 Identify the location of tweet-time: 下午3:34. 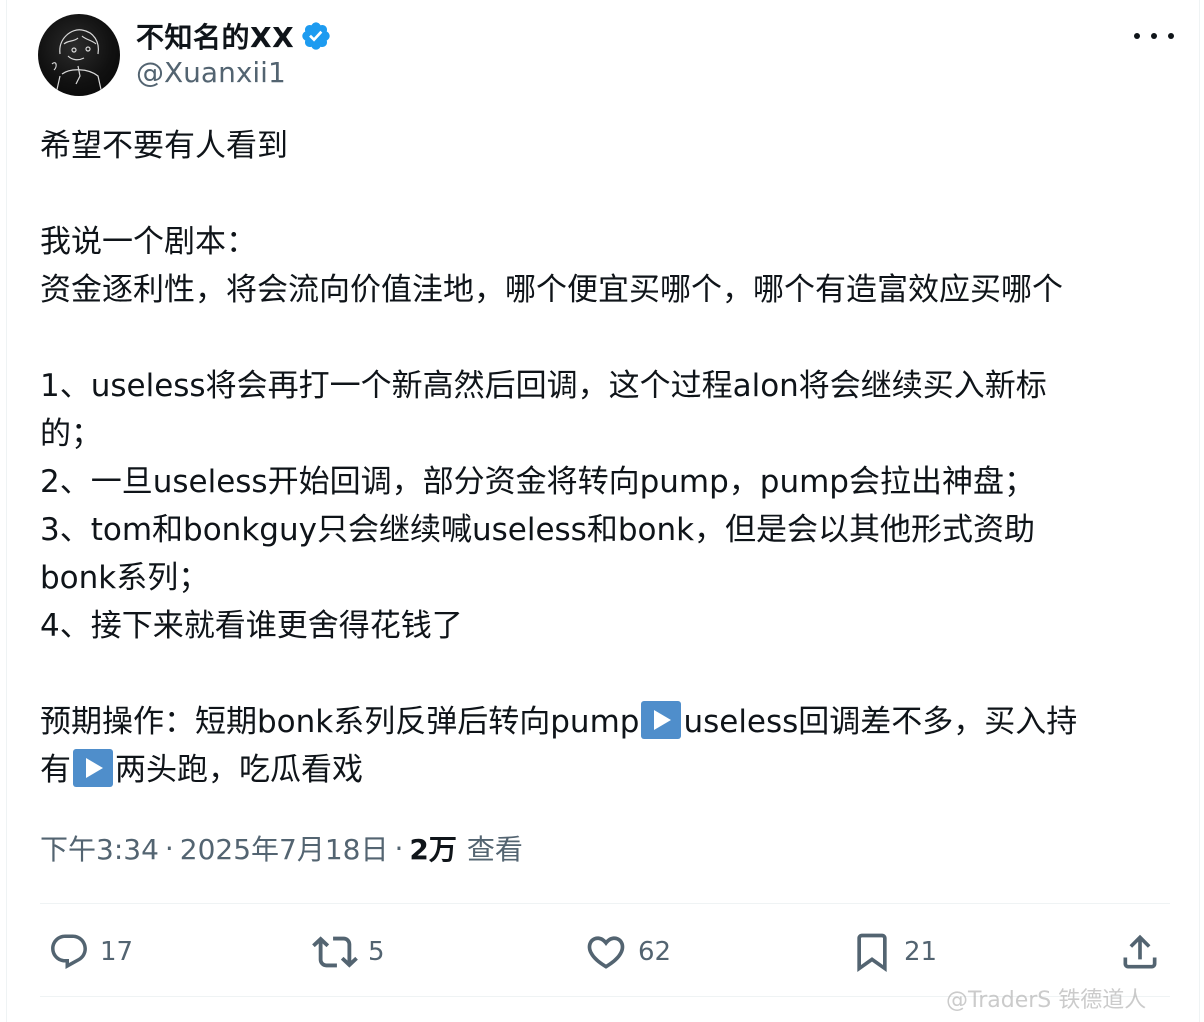
(99, 848).